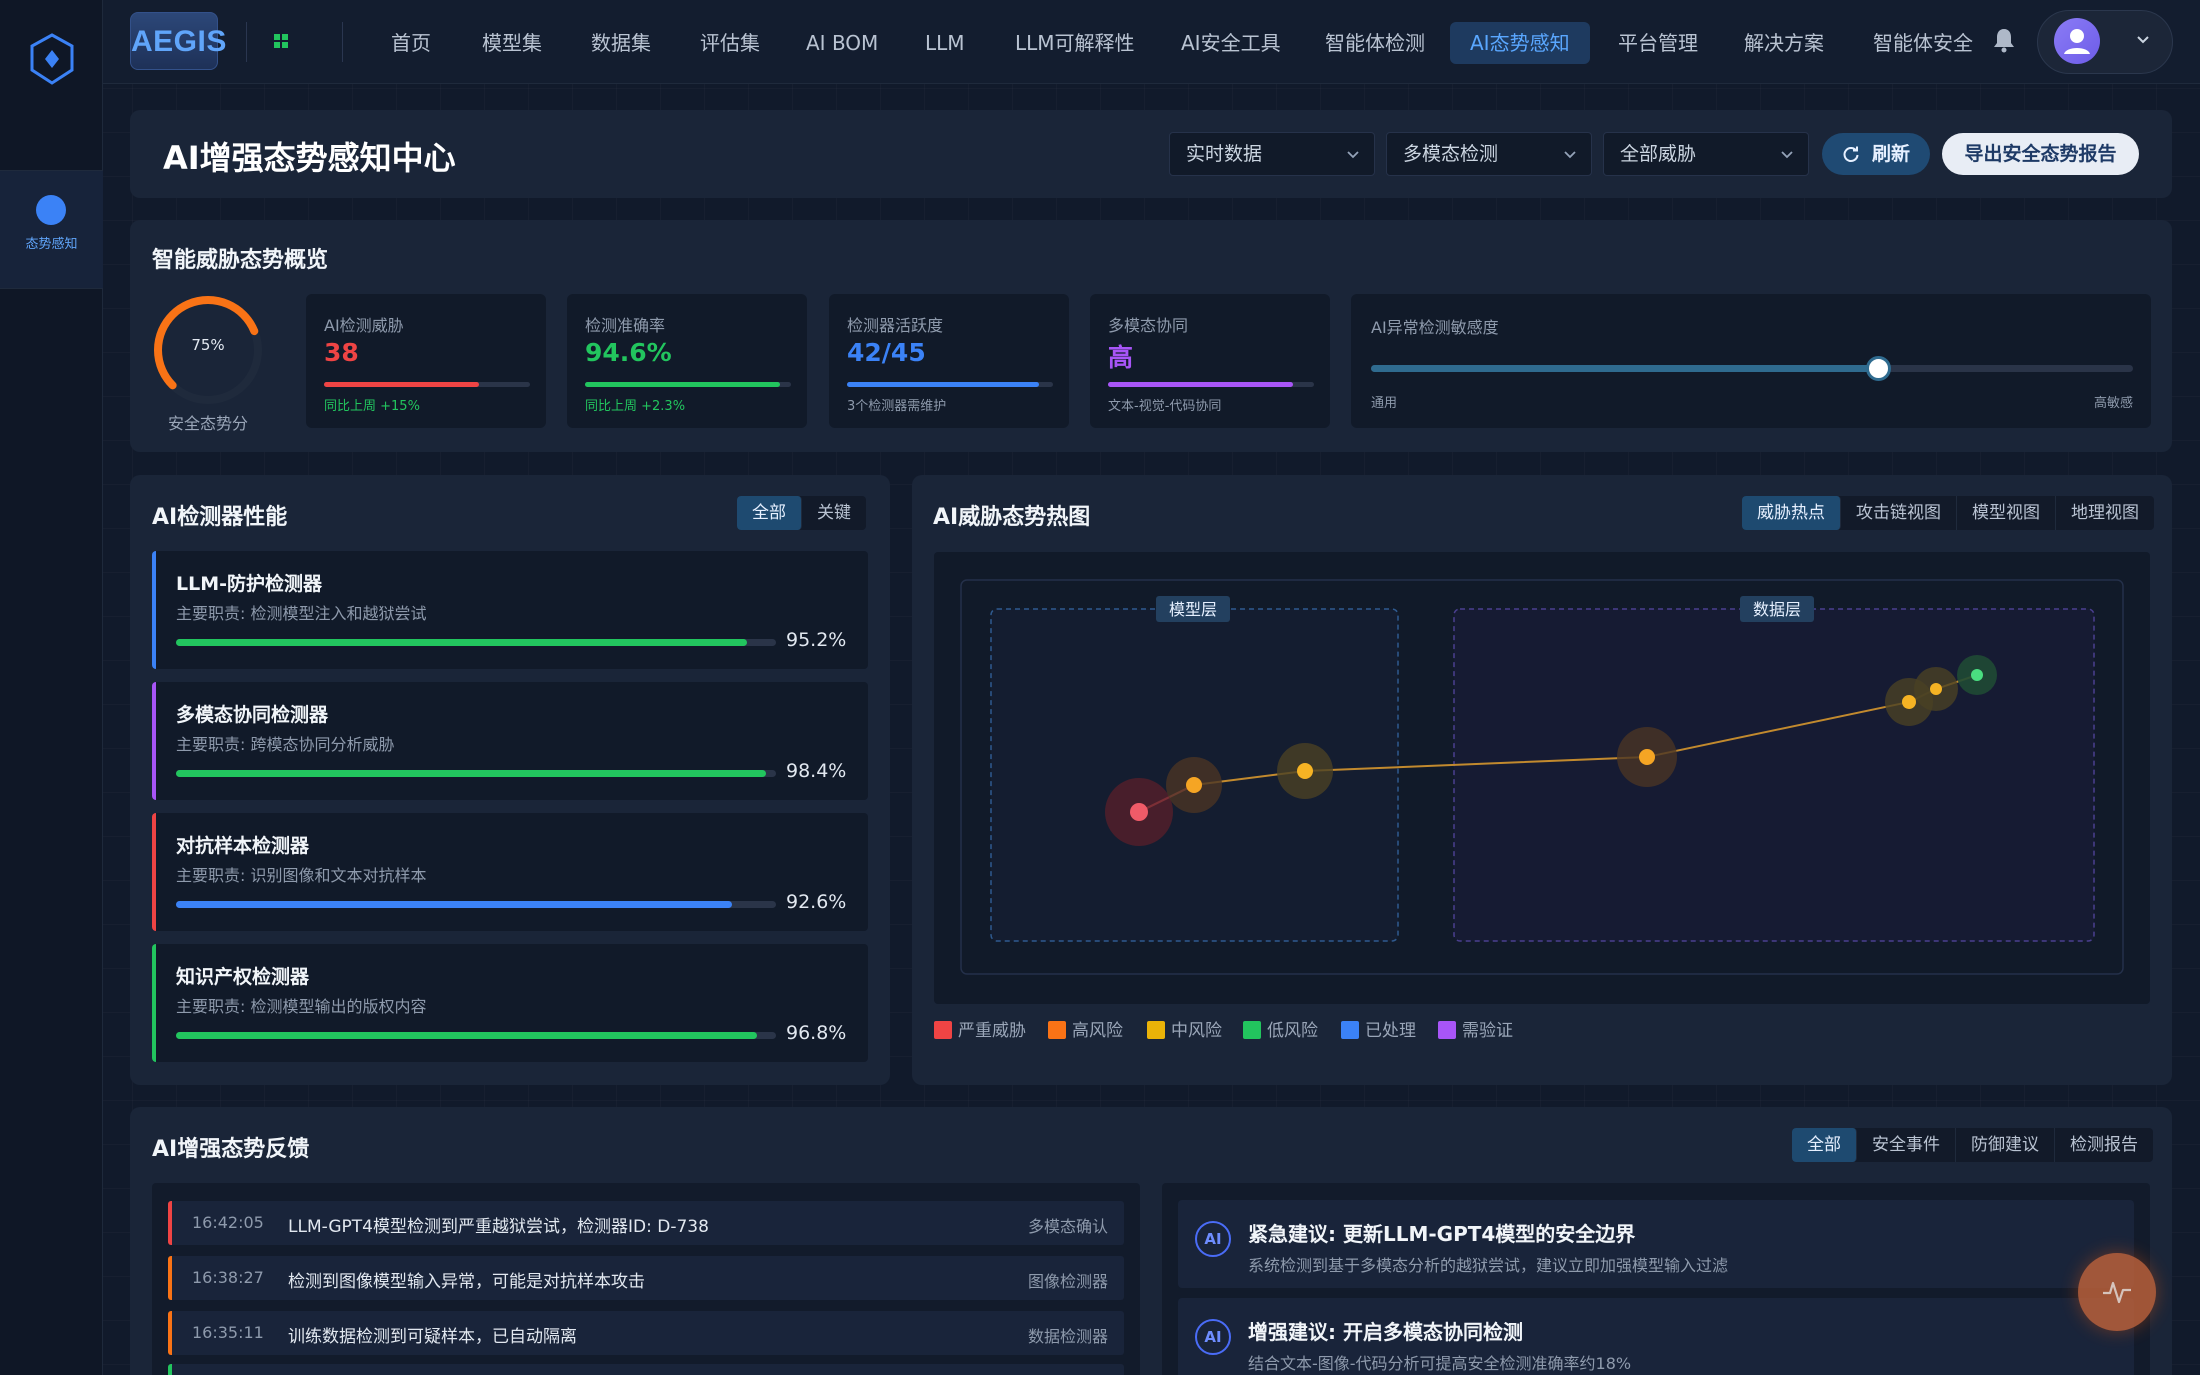 The image size is (2200, 1375). Describe the element at coordinates (992, 1031) in the screenshot. I see `legend-label: 严重威胁` at that location.